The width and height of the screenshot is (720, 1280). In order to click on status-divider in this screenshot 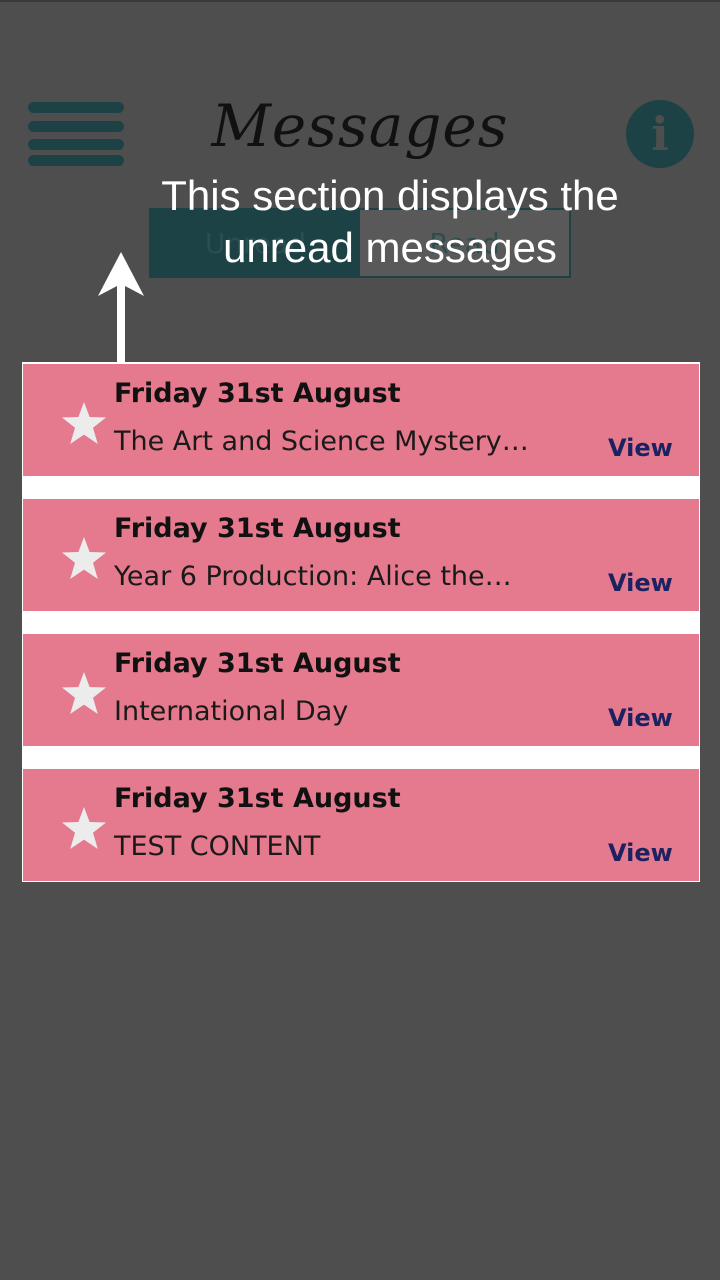, I will do `click(360, 1)`.